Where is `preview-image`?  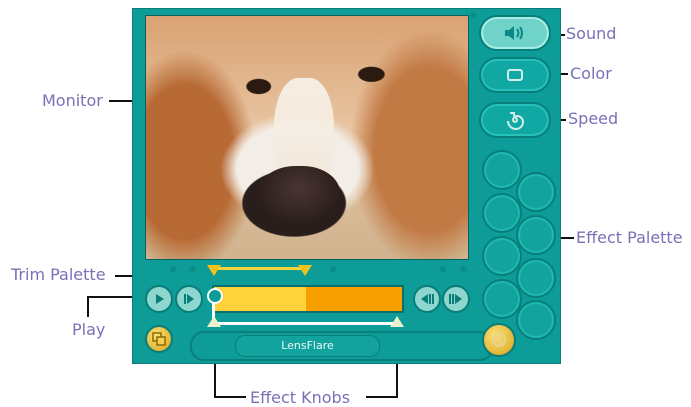
preview-image is located at coordinates (299, 195).